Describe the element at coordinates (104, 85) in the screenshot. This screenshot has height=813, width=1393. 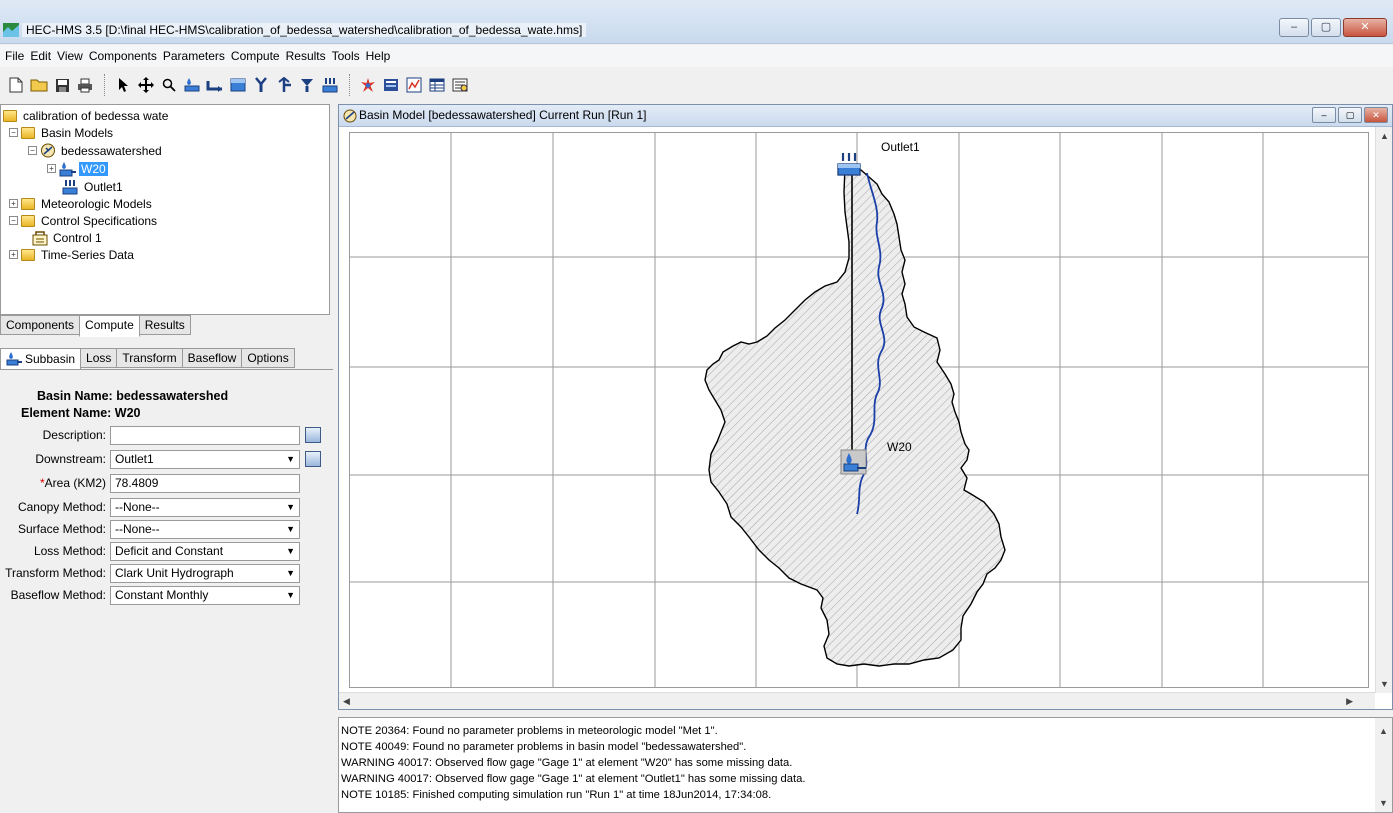
I see `toolbar-separator` at that location.